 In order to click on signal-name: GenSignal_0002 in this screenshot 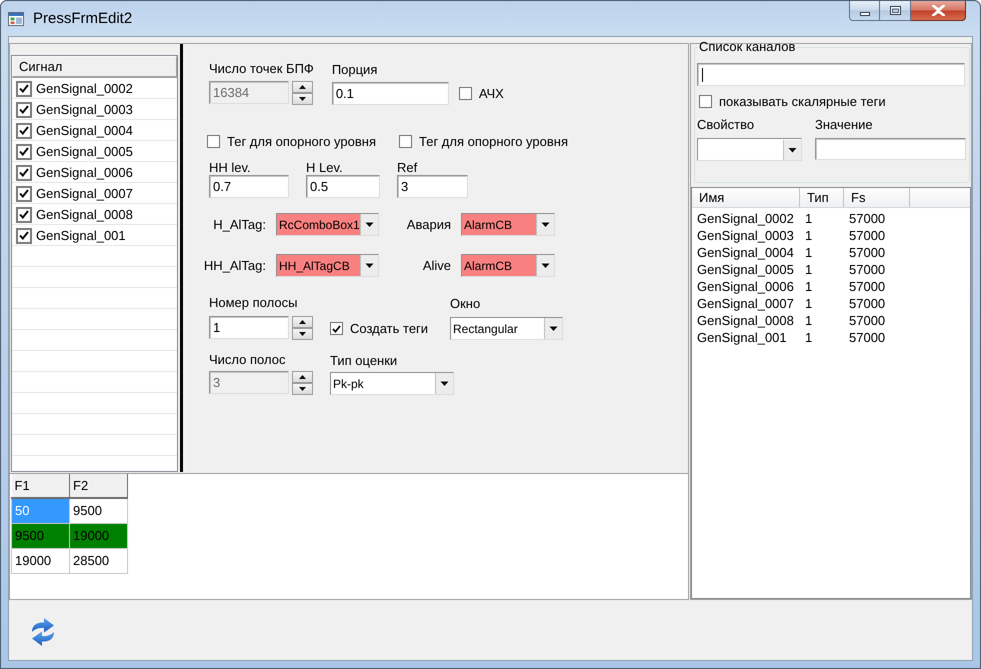, I will do `click(84, 88)`.